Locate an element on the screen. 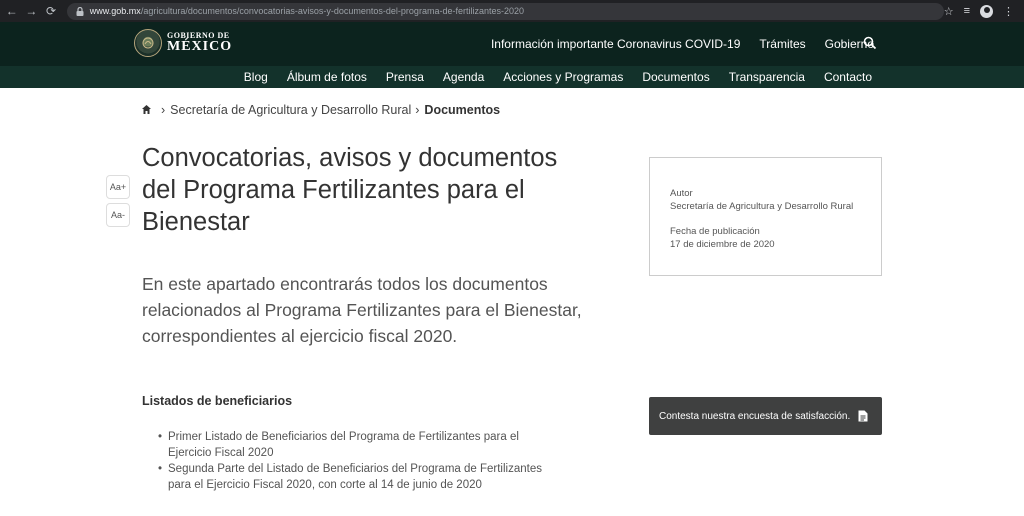 This screenshot has width=1024, height=516. back-arrow-icon: ← is located at coordinates (12, 11).